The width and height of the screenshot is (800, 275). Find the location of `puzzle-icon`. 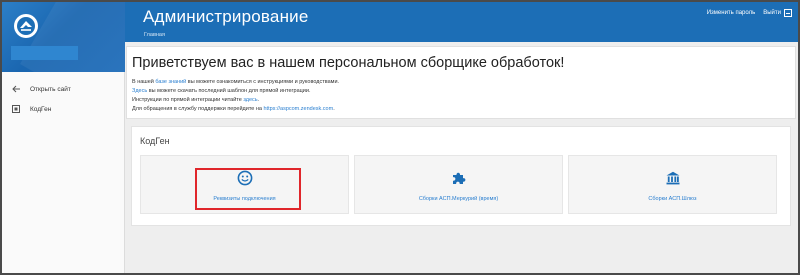

puzzle-icon is located at coordinates (459, 178).